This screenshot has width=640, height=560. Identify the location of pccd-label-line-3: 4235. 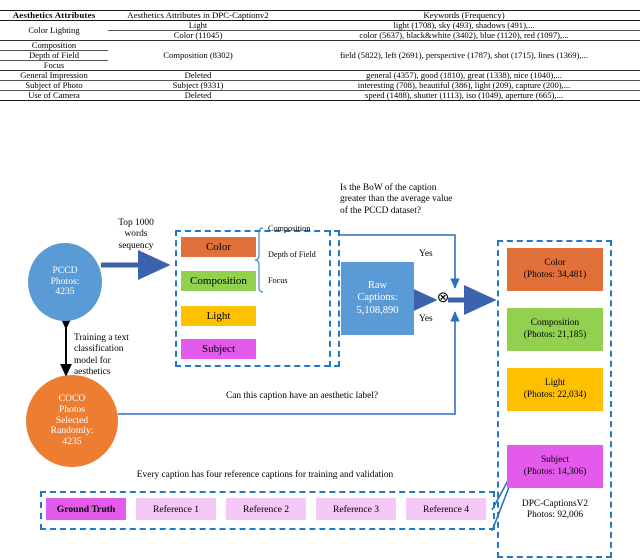
(65, 292).